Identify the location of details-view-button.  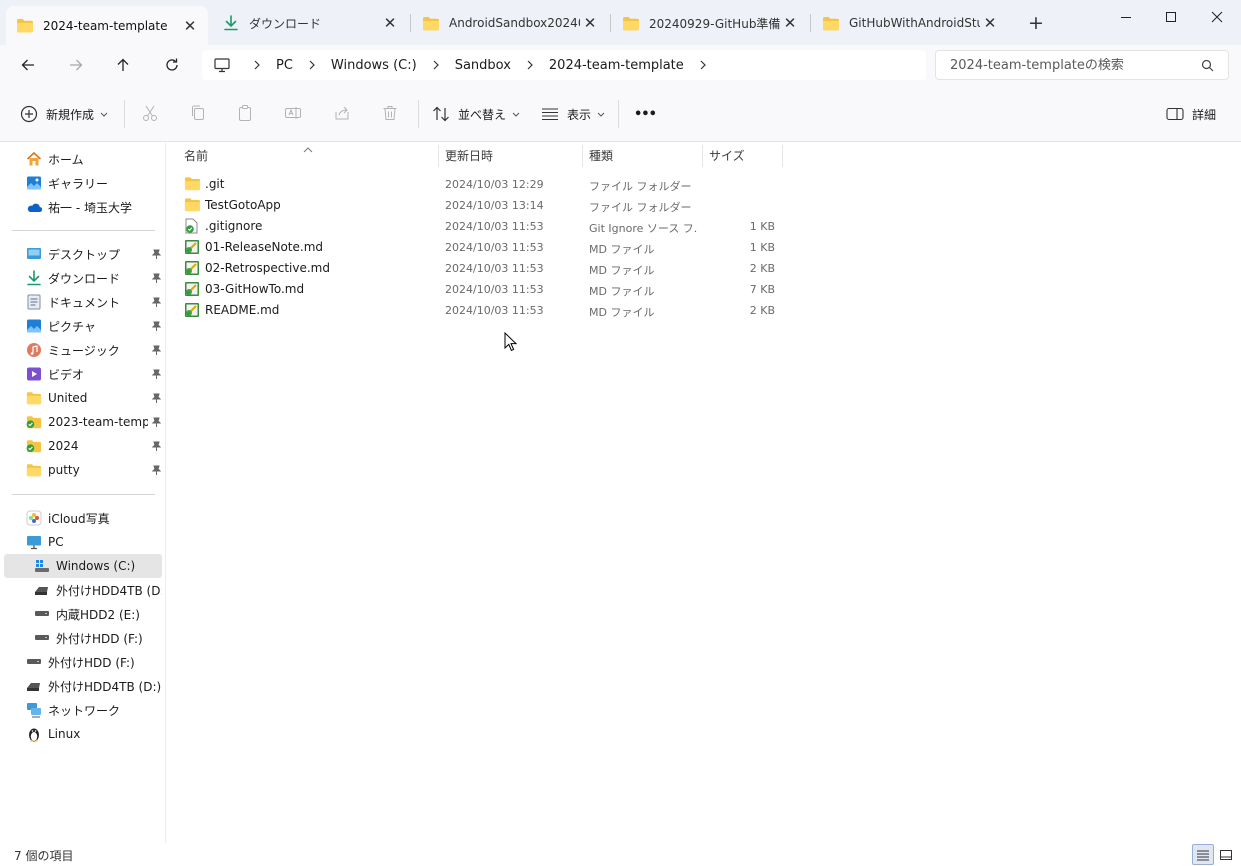
(1203, 854).